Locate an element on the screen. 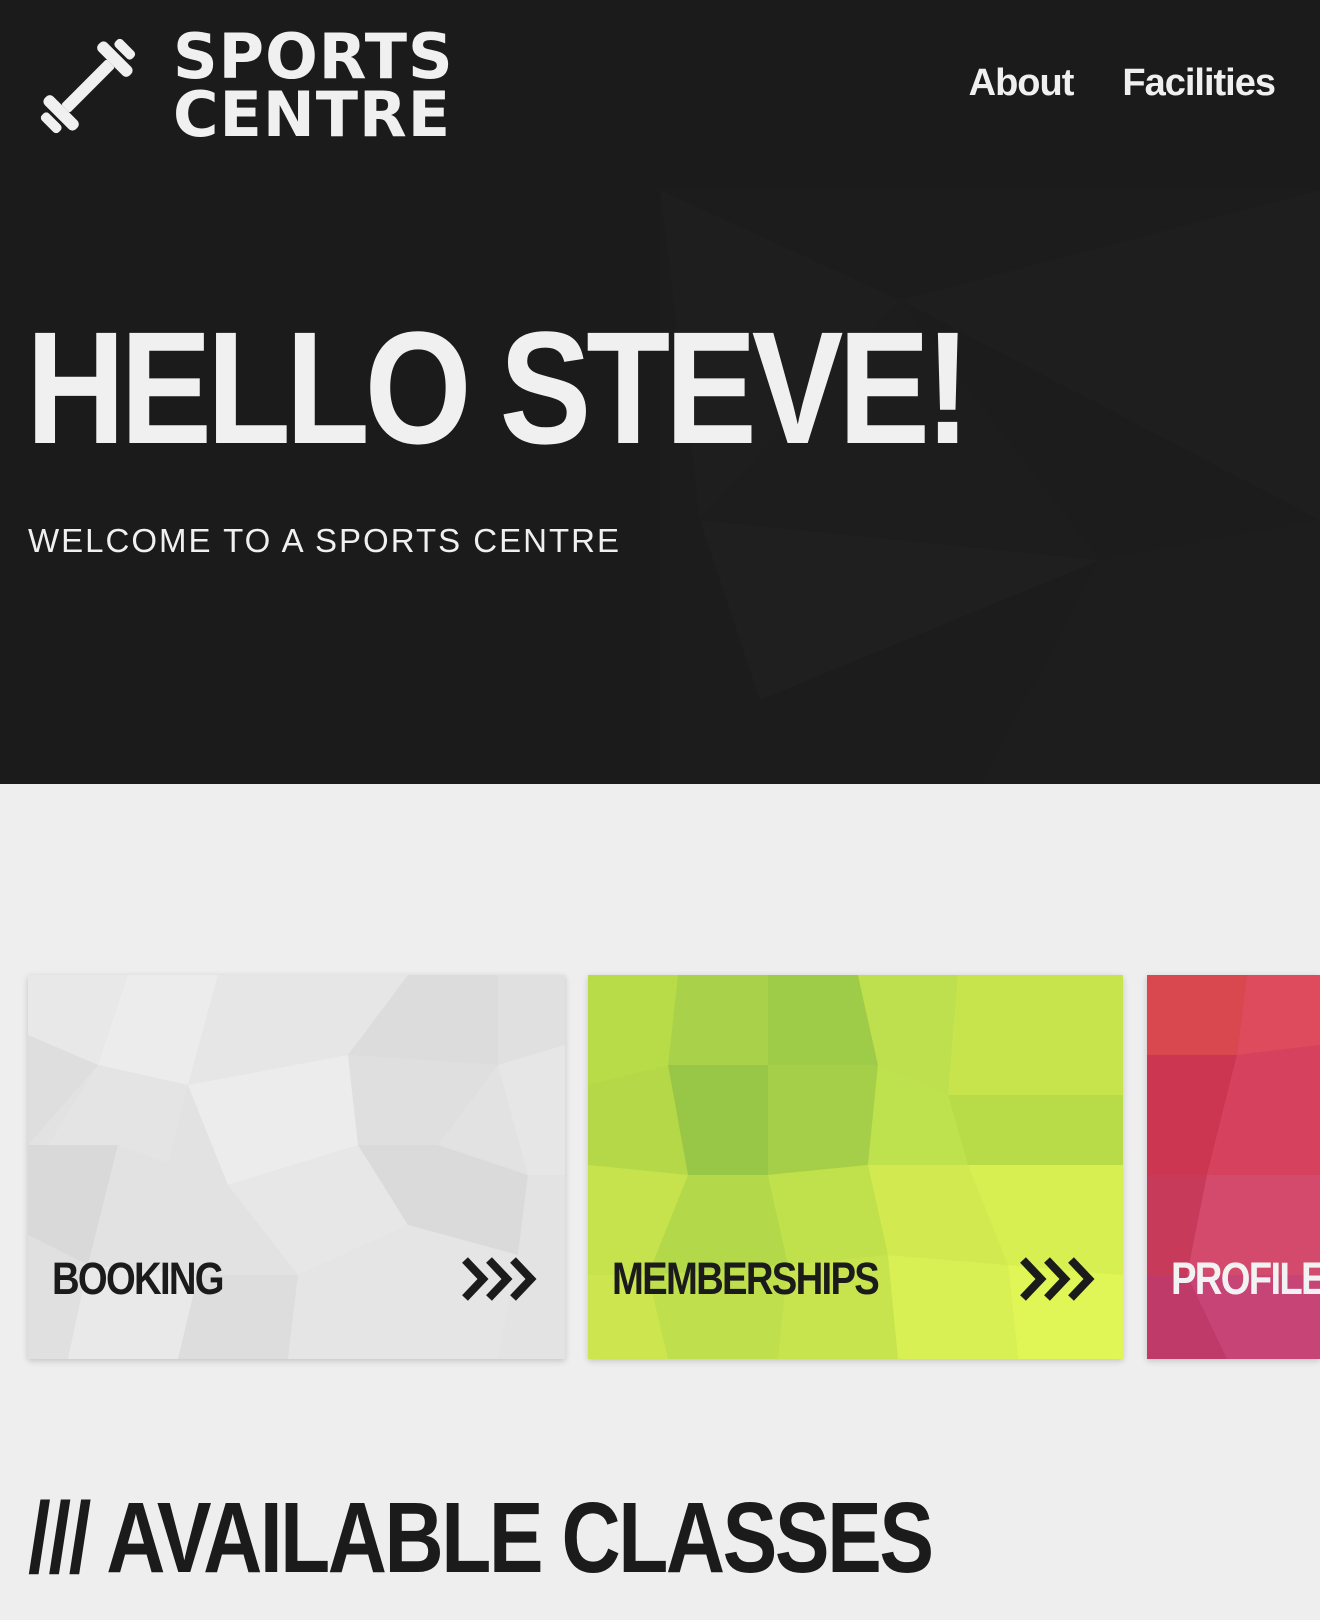  site-logo: SPORTS CENTRE is located at coordinates (241, 88).